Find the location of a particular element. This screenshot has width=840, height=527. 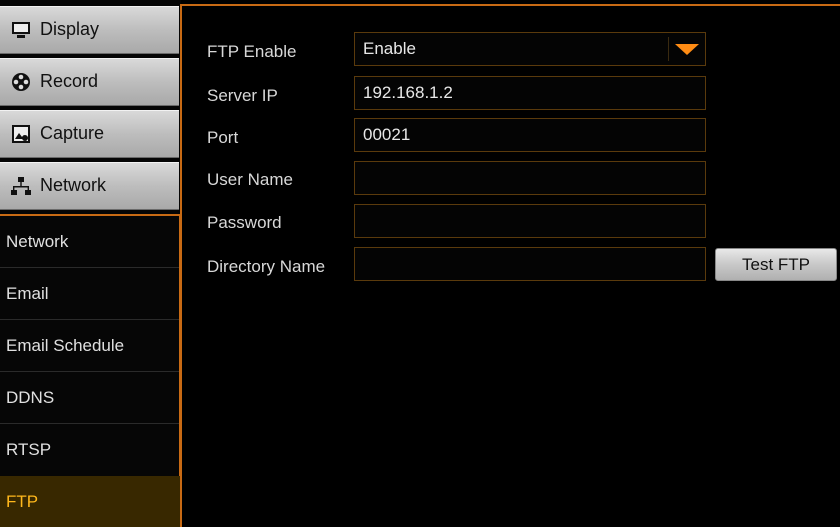

menu-display: Display is located at coordinates (89, 30).